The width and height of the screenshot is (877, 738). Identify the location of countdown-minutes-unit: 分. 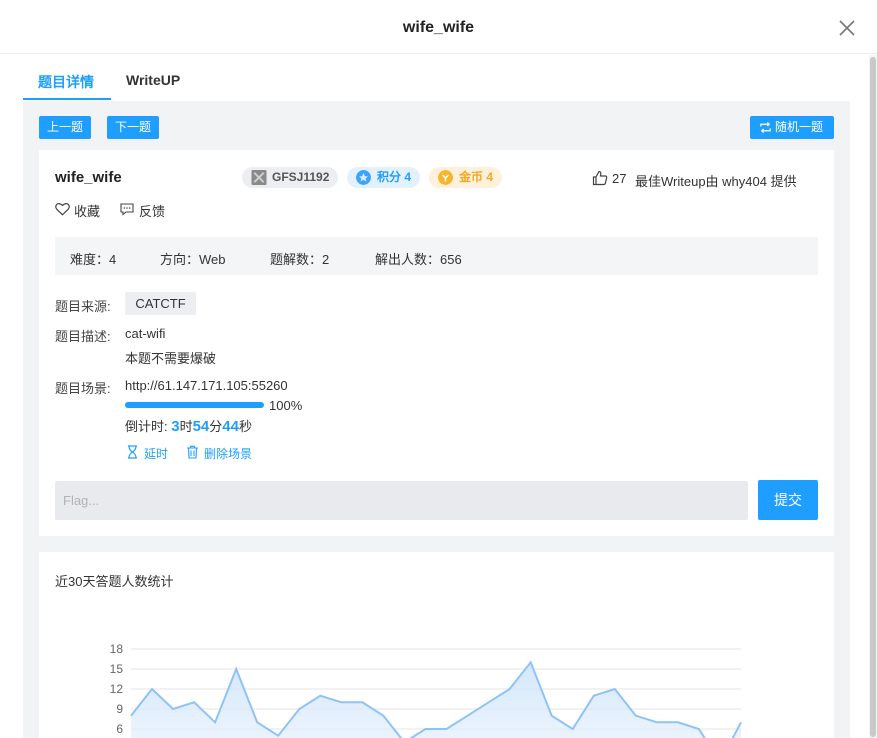
(216, 426).